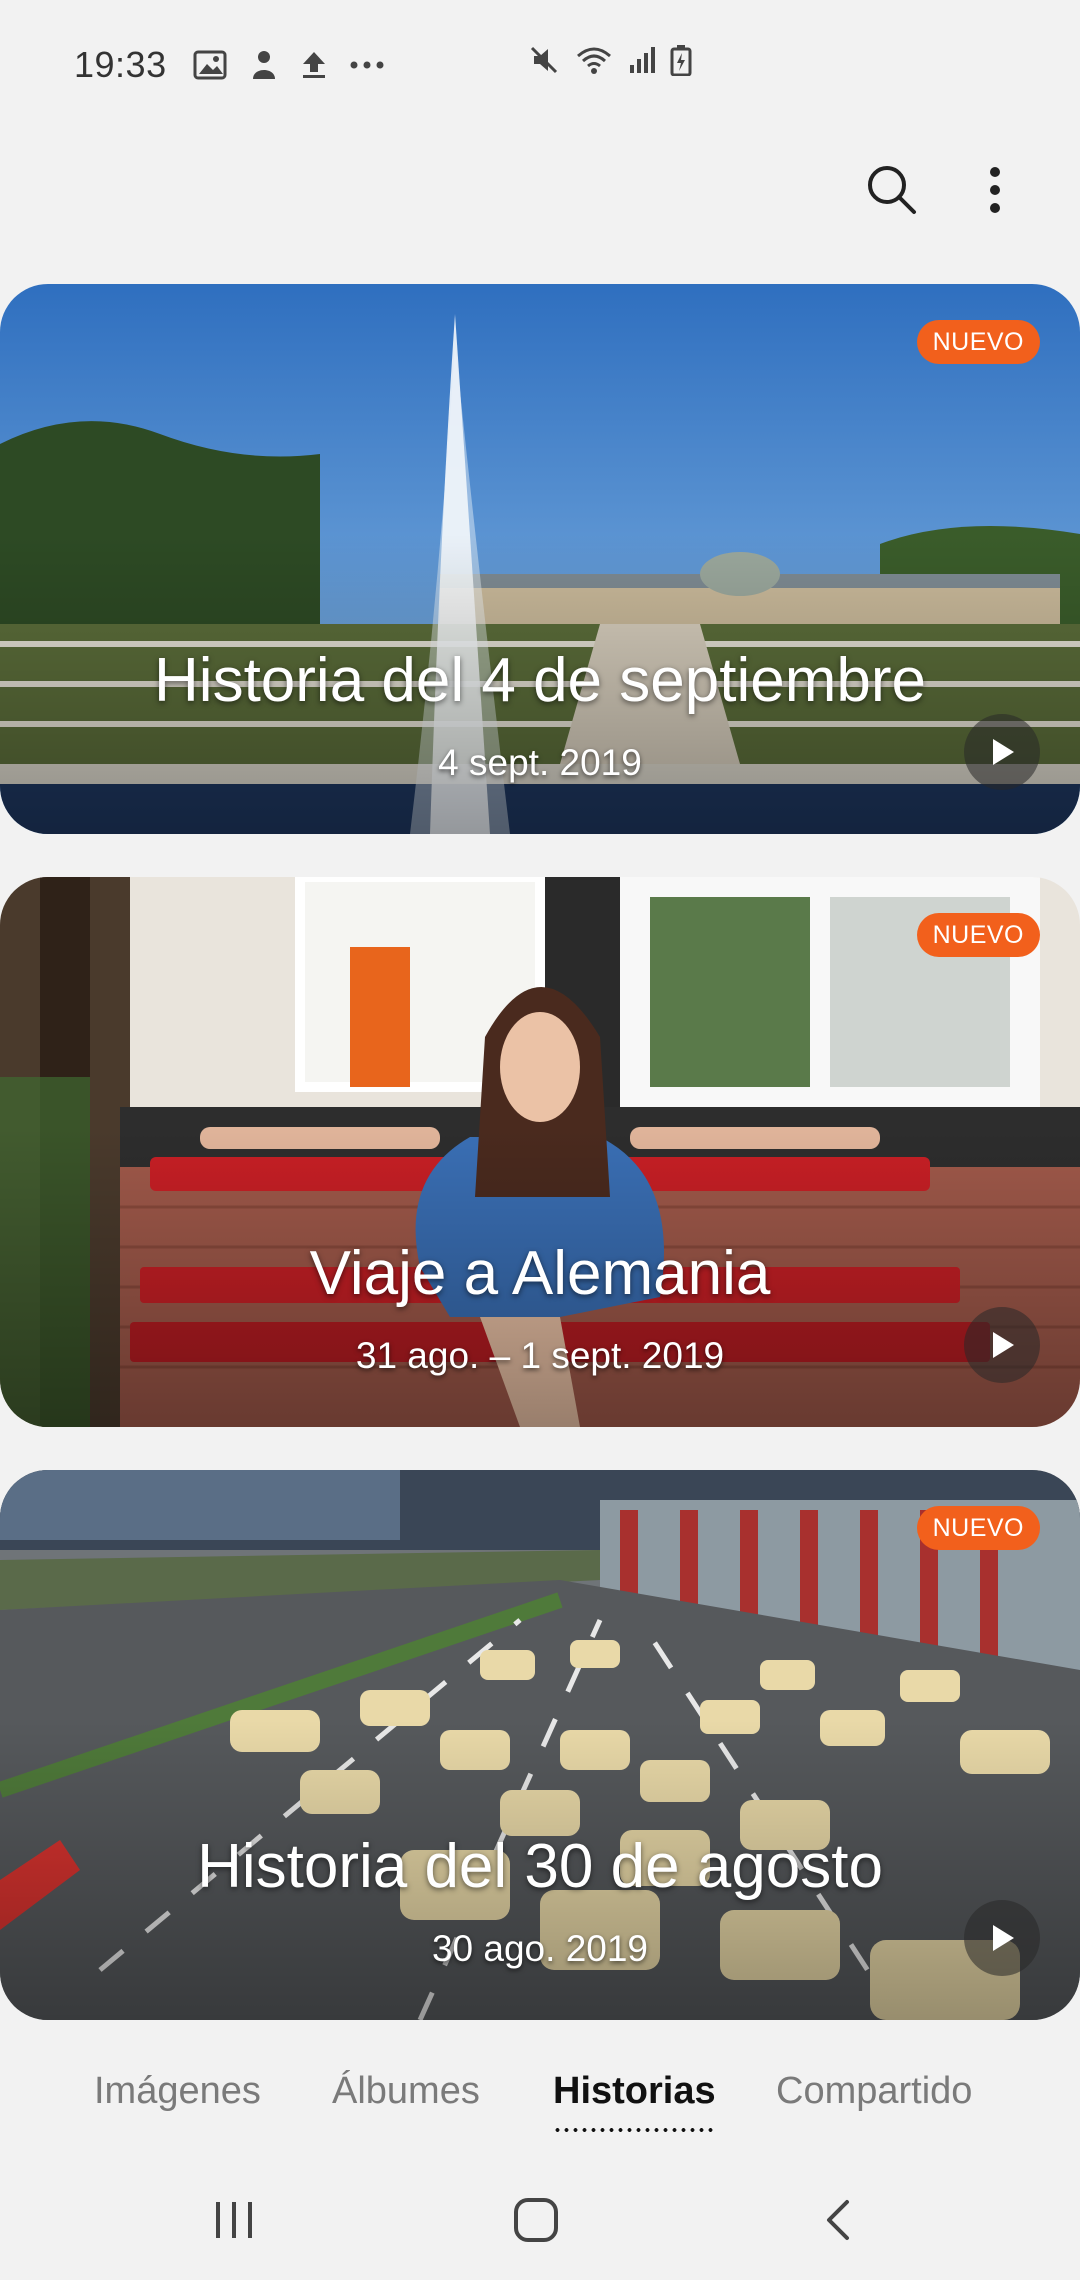 Image resolution: width=1080 pixels, height=2280 pixels. What do you see at coordinates (540, 1948) in the screenshot?
I see `story-date: 30 ago. 2019` at bounding box center [540, 1948].